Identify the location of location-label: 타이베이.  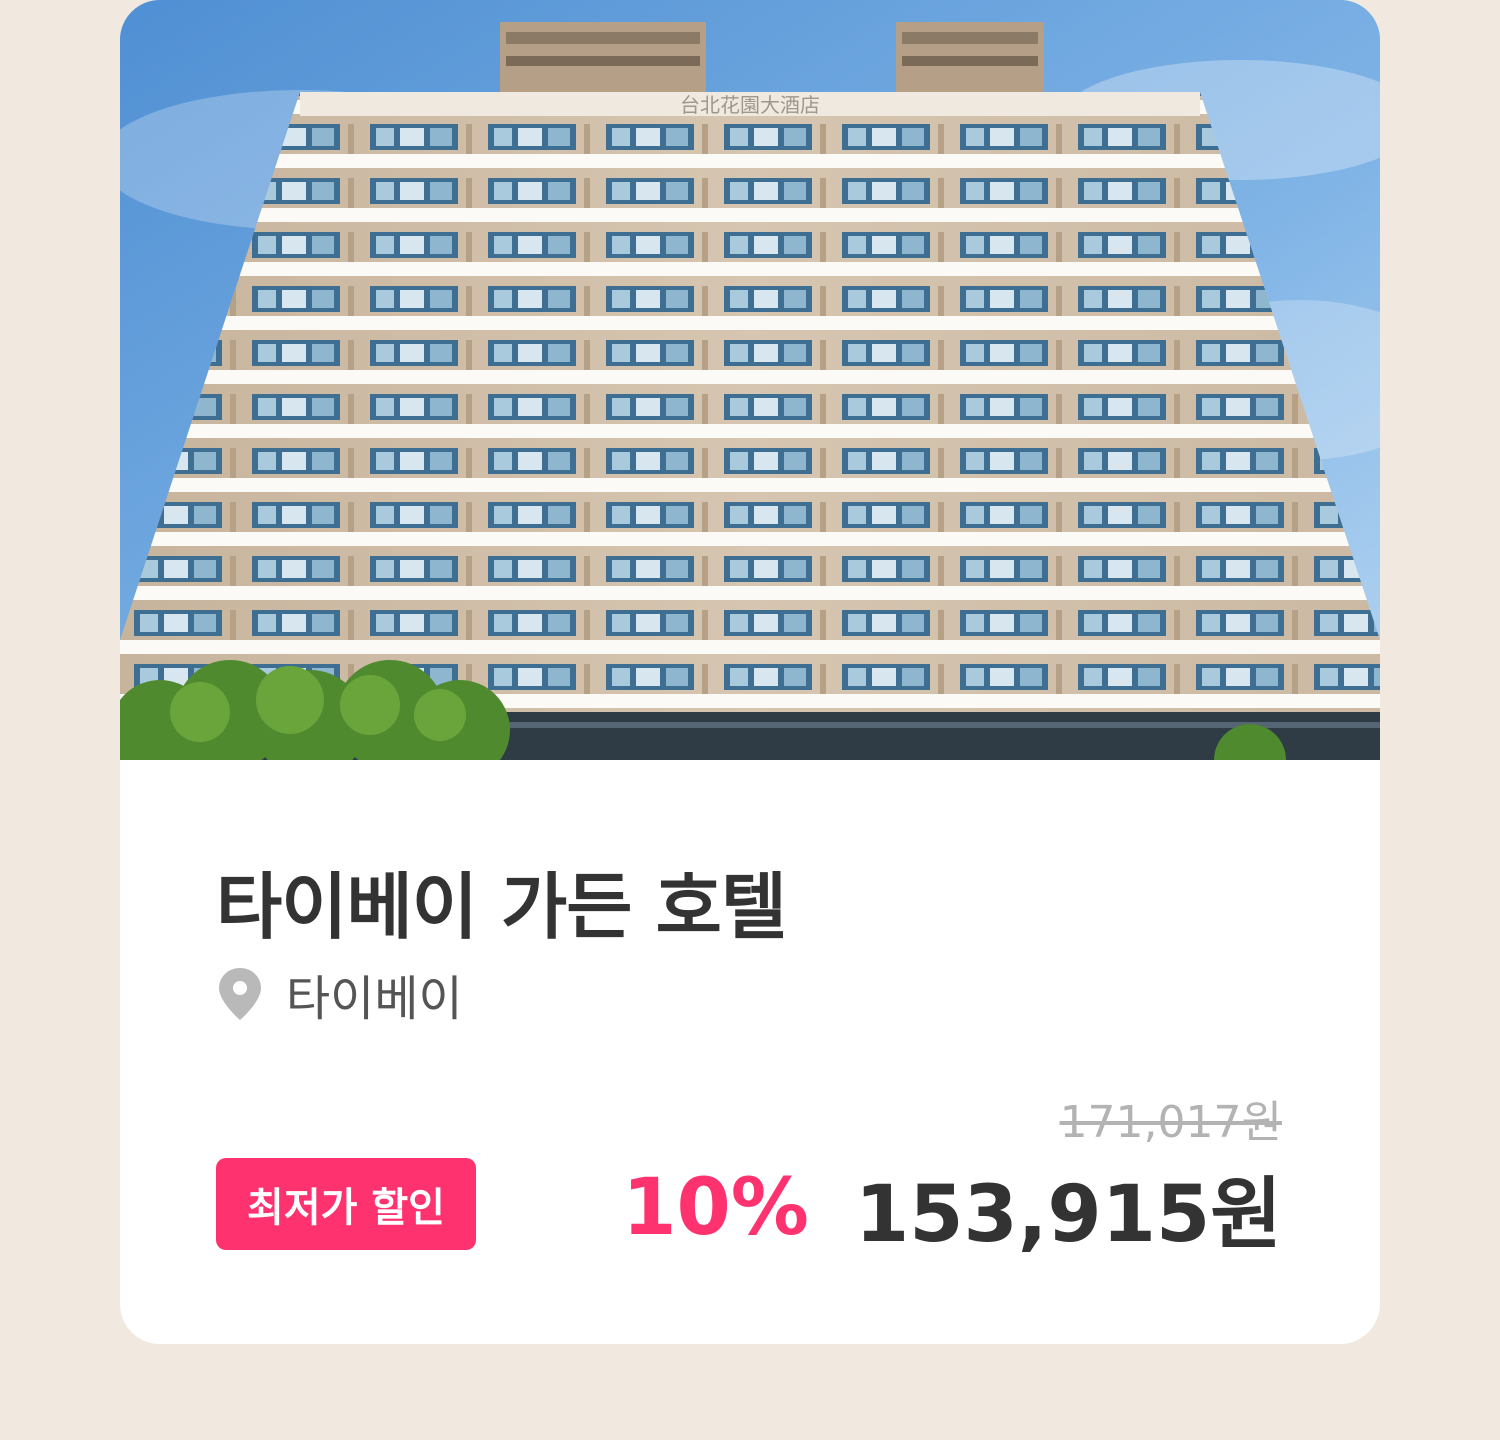
(374, 999).